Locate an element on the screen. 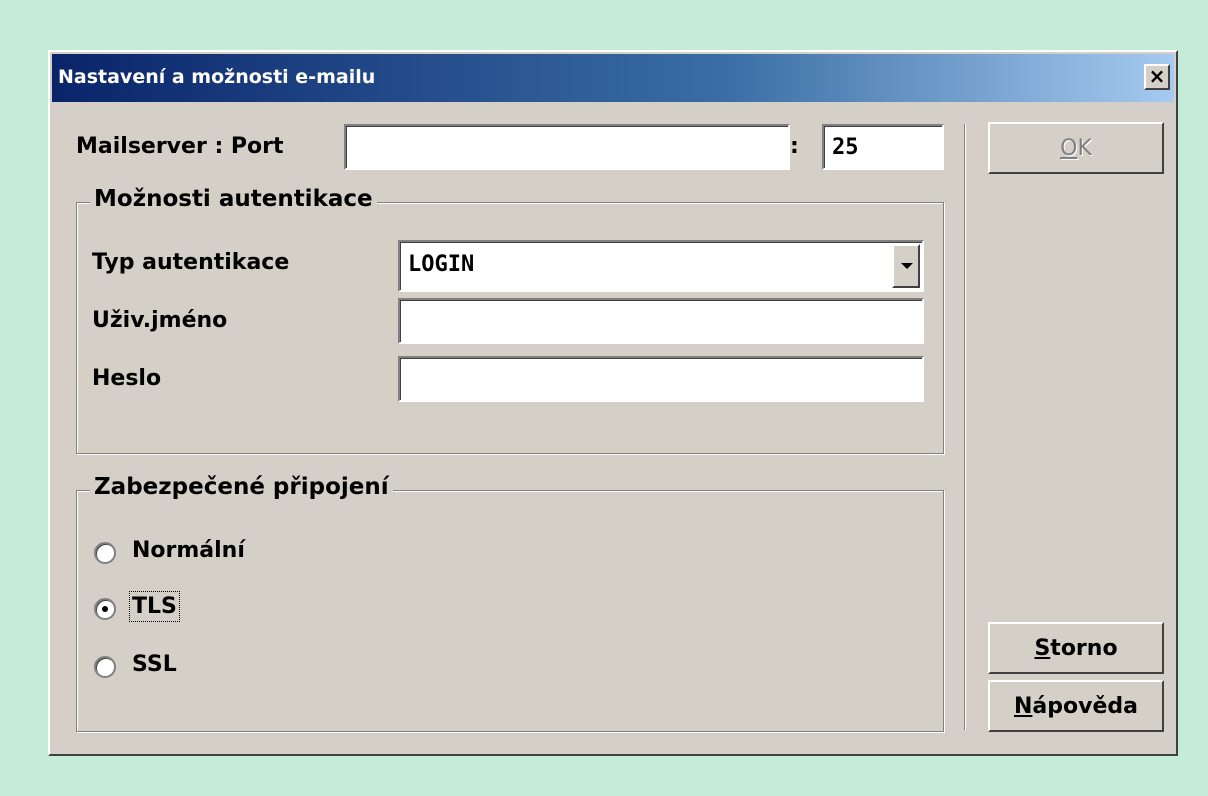 This screenshot has height=796, width=1208. chevron-down-icon is located at coordinates (906, 266).